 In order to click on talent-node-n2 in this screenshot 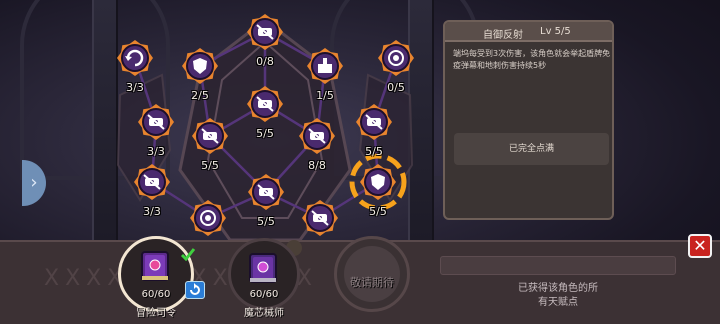, I will do `click(200, 66)`.